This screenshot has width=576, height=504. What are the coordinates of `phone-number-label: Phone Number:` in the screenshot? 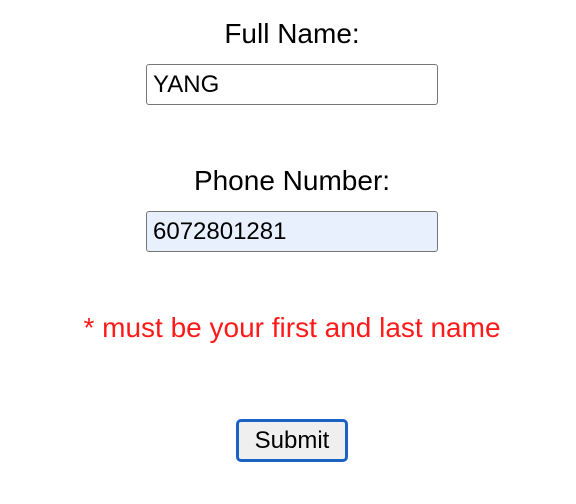 It's located at (292, 180).